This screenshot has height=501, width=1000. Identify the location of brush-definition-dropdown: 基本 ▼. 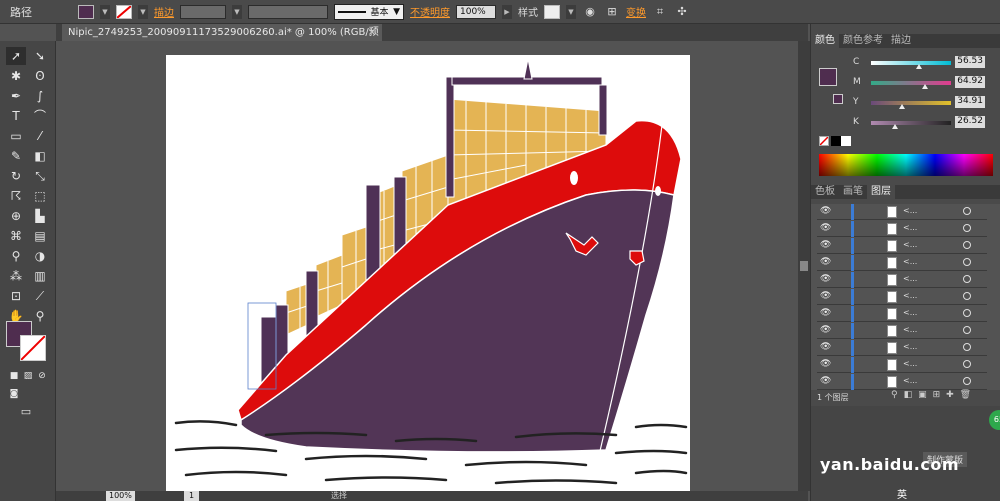
(369, 11).